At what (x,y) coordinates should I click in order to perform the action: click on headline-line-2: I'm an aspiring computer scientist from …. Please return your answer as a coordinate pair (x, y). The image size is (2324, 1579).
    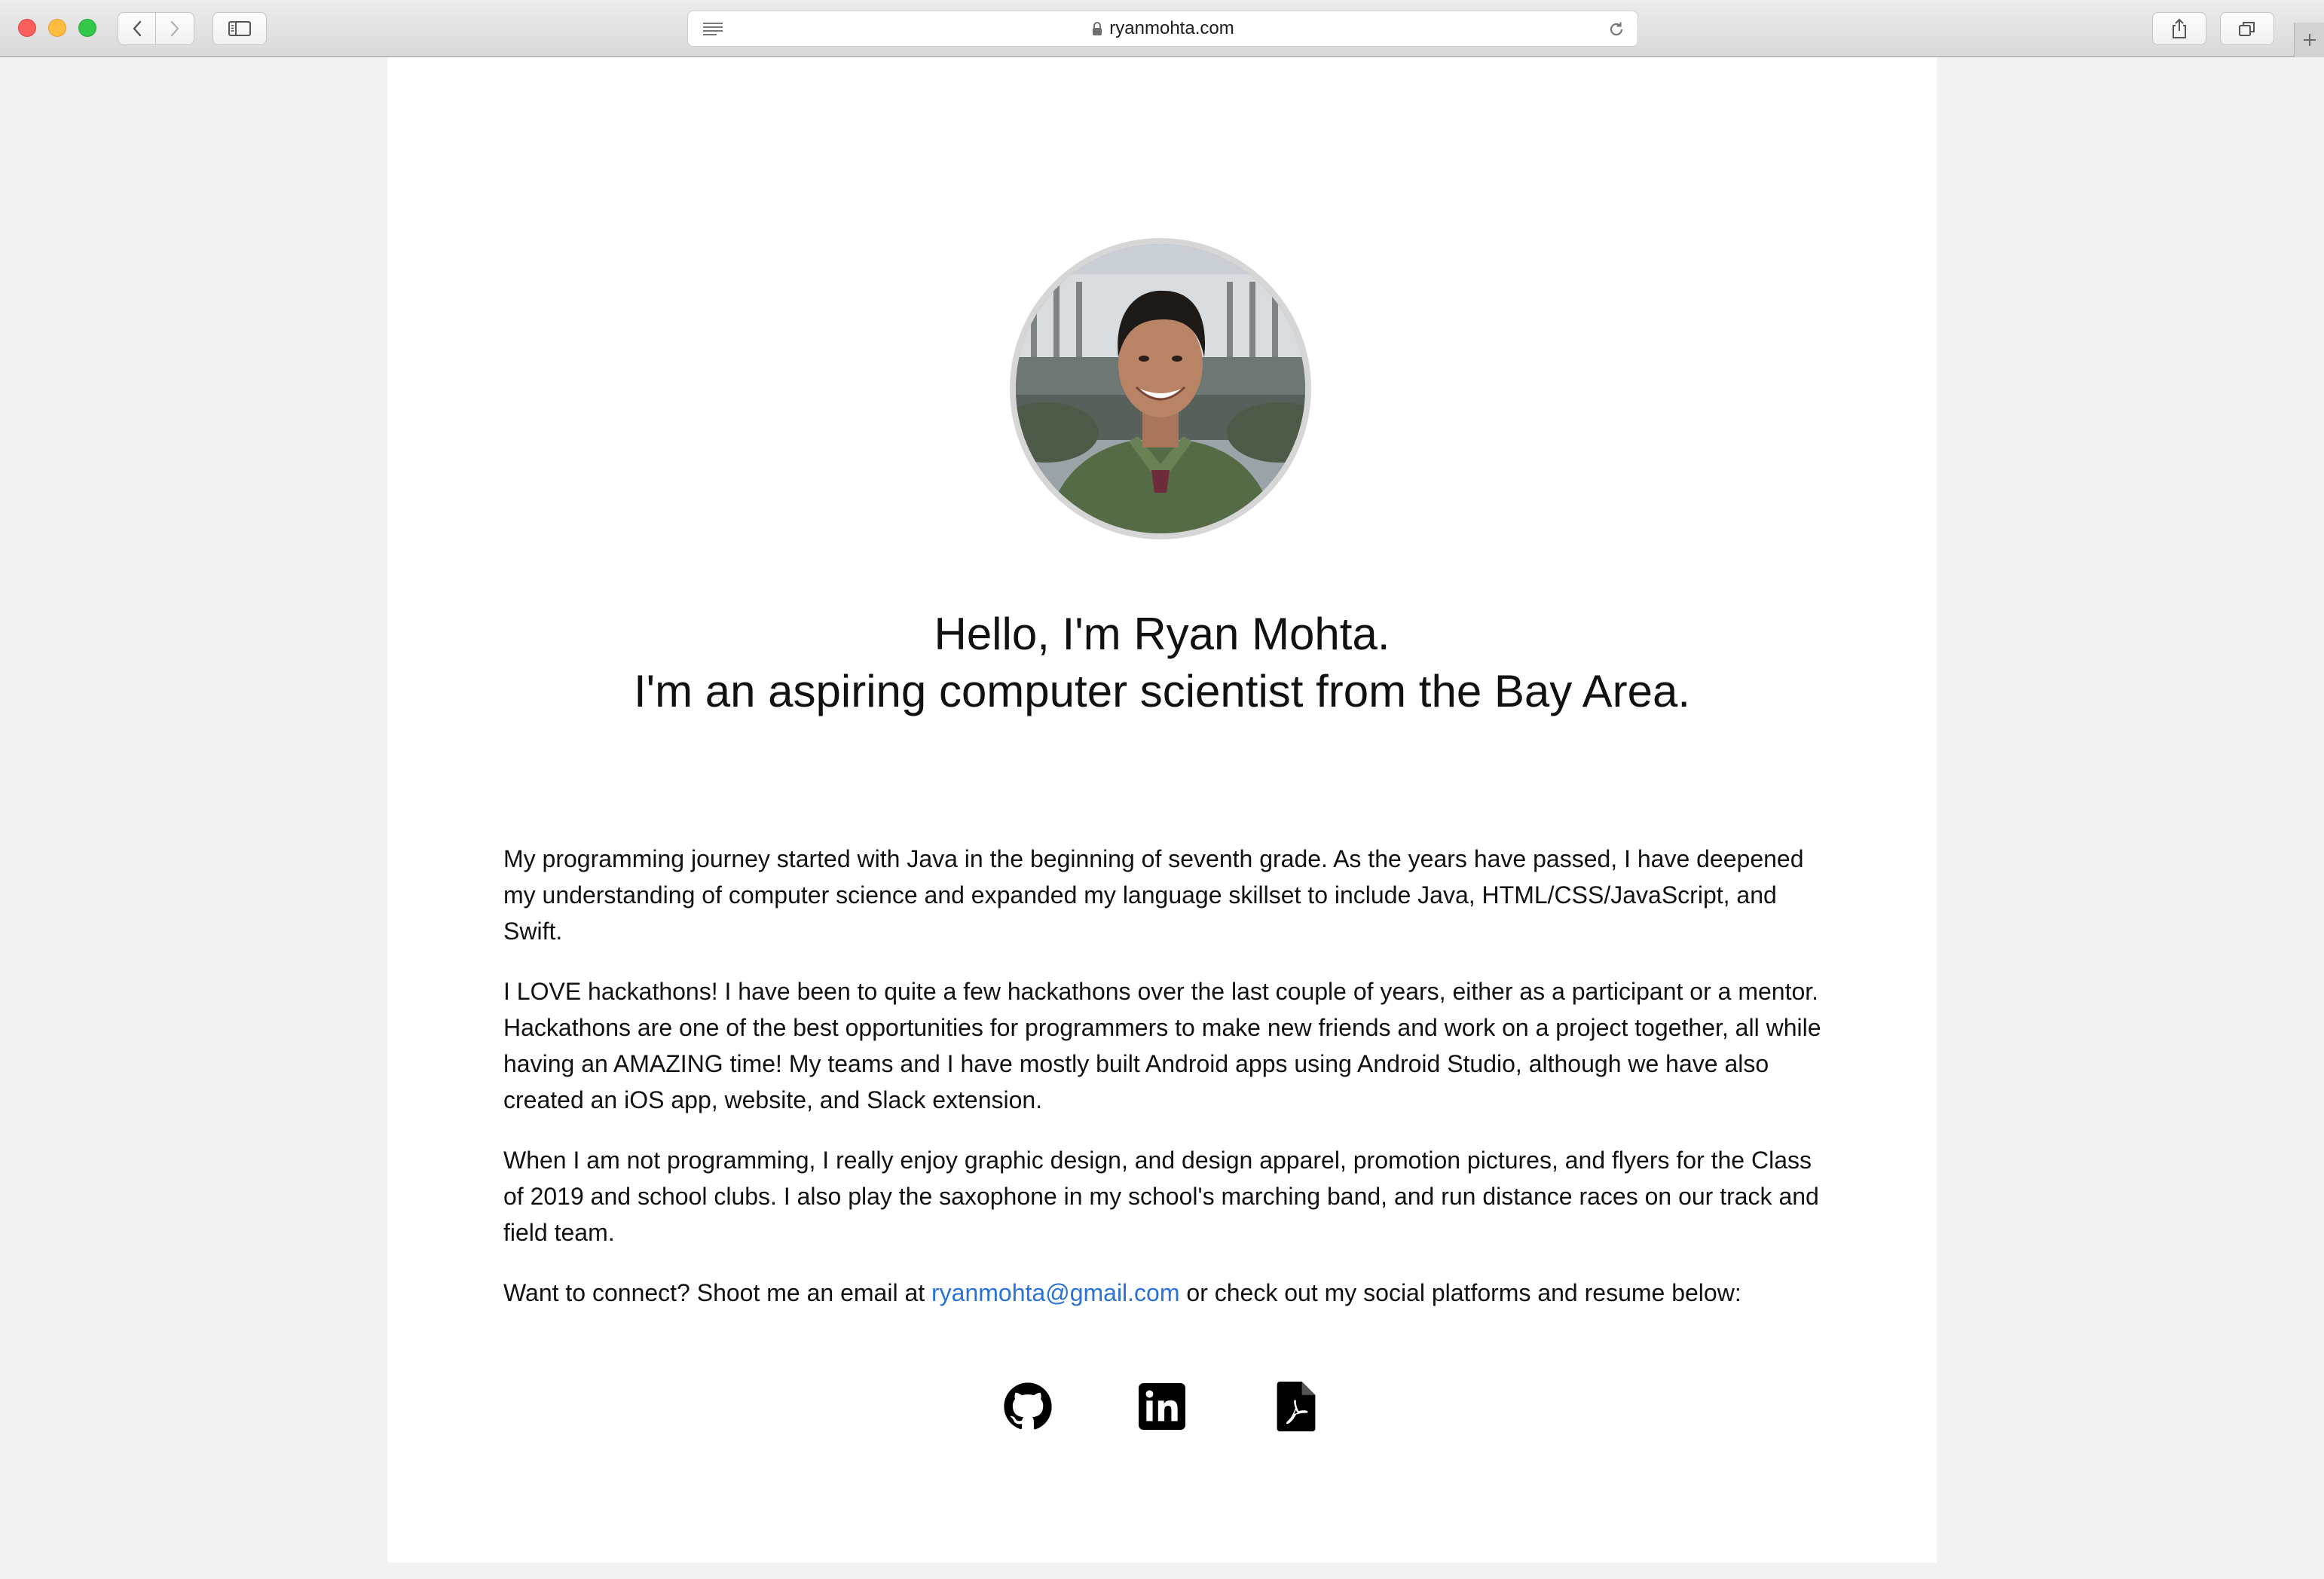
    Looking at the image, I should click on (1162, 691).